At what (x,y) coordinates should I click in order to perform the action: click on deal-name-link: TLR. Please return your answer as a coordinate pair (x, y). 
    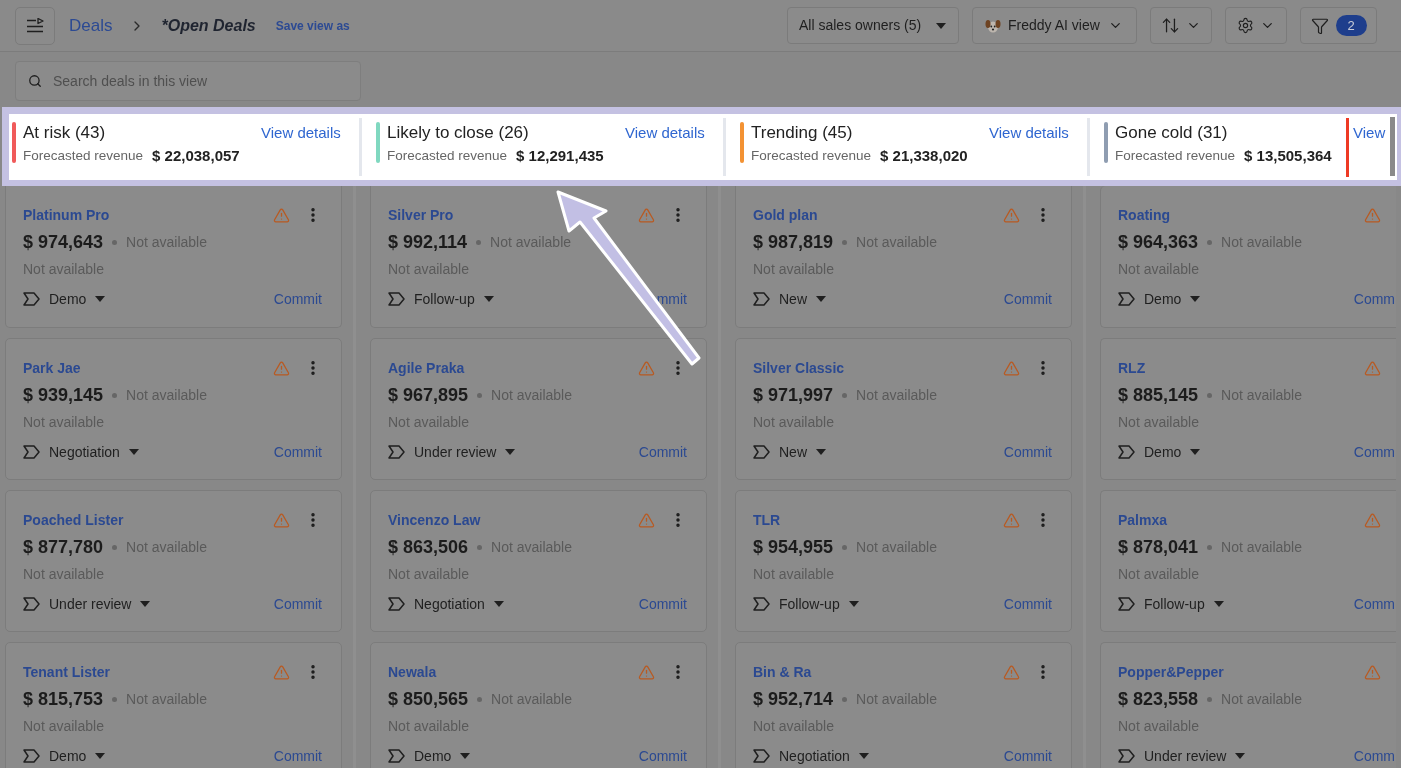
    Looking at the image, I should click on (767, 520).